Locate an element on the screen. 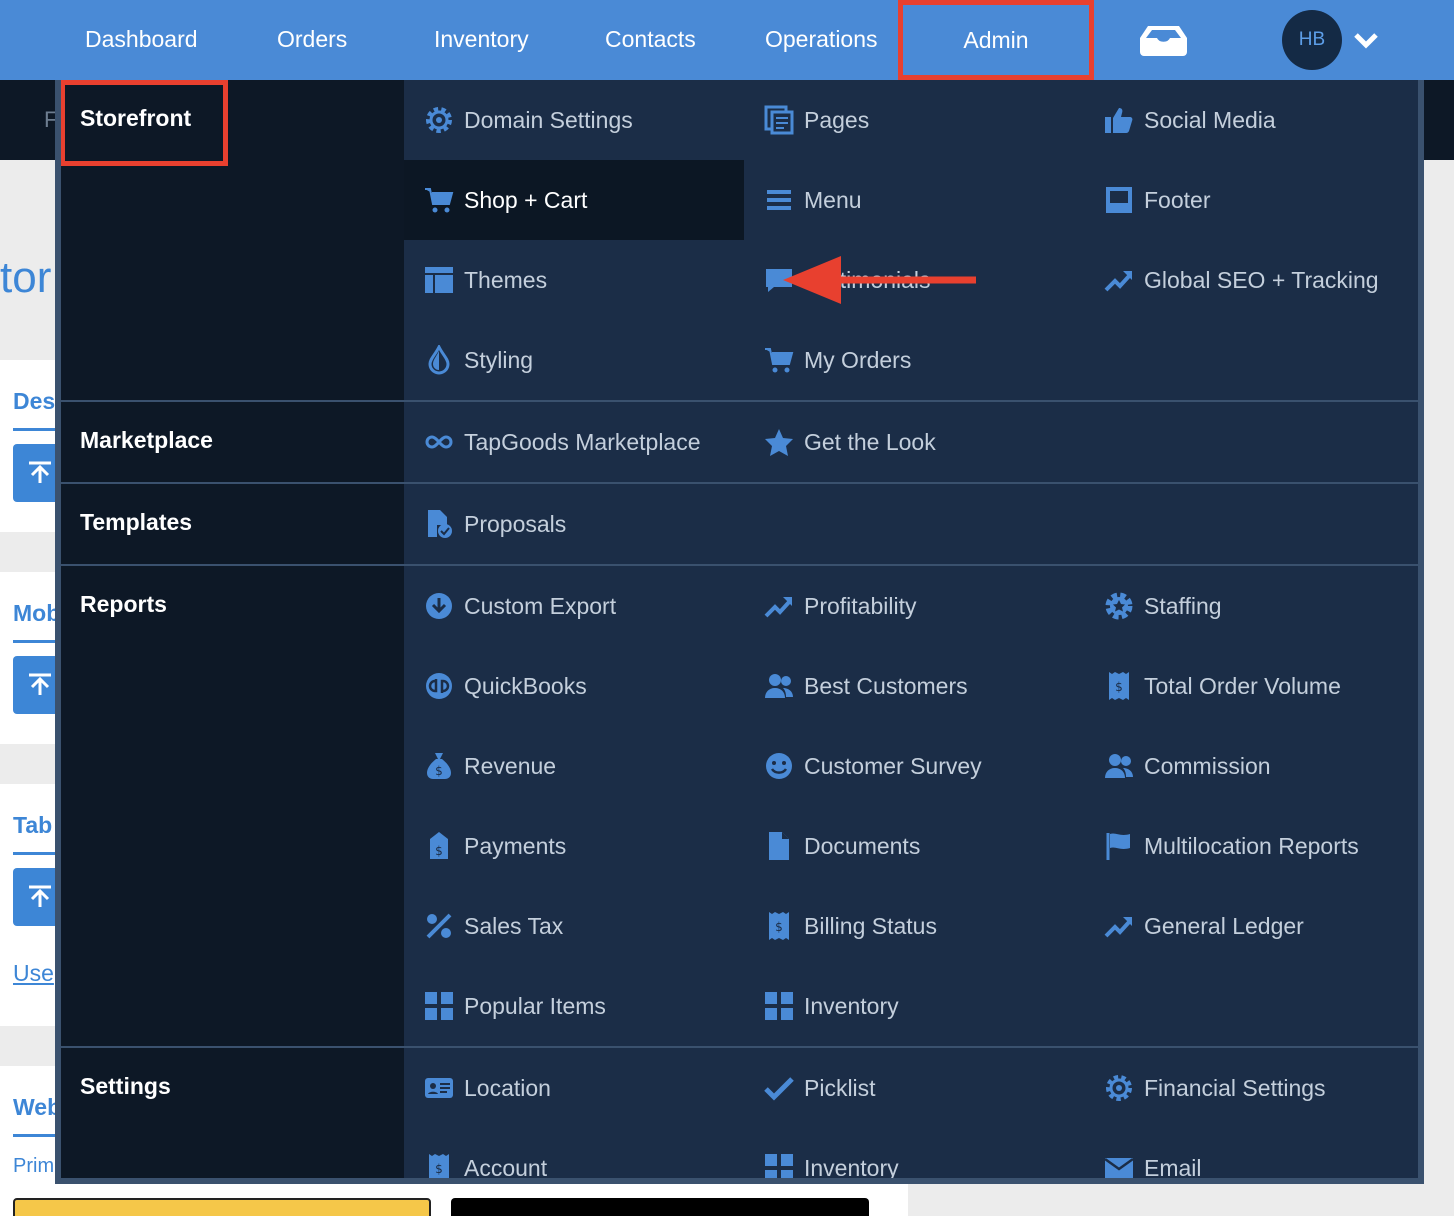 This screenshot has height=1216, width=1454. menu-item-pages: Pages is located at coordinates (816, 120).